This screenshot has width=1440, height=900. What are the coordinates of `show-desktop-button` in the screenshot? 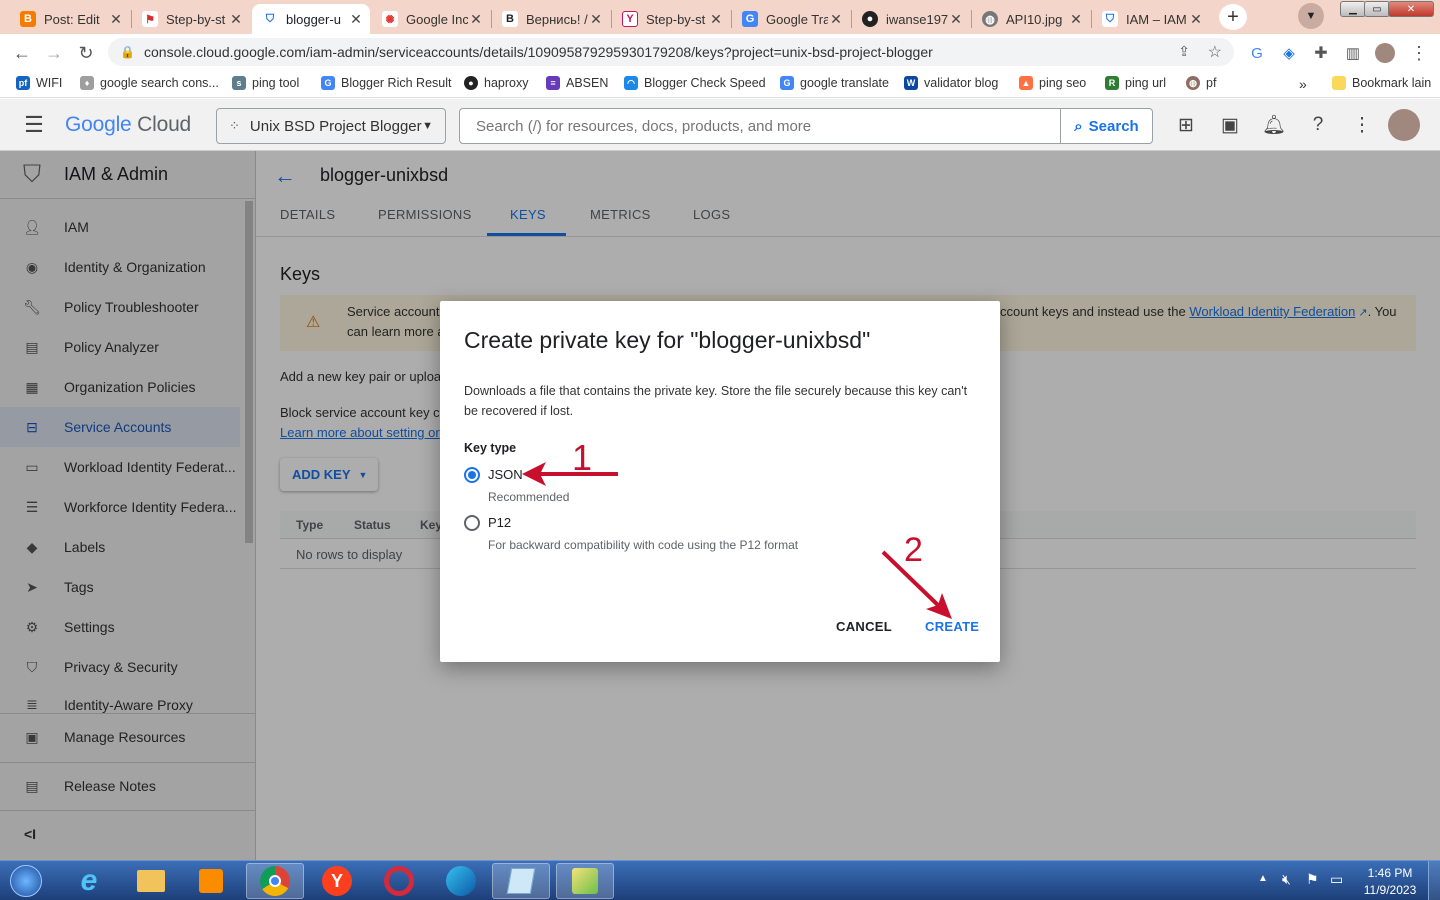 It's located at (1434, 880).